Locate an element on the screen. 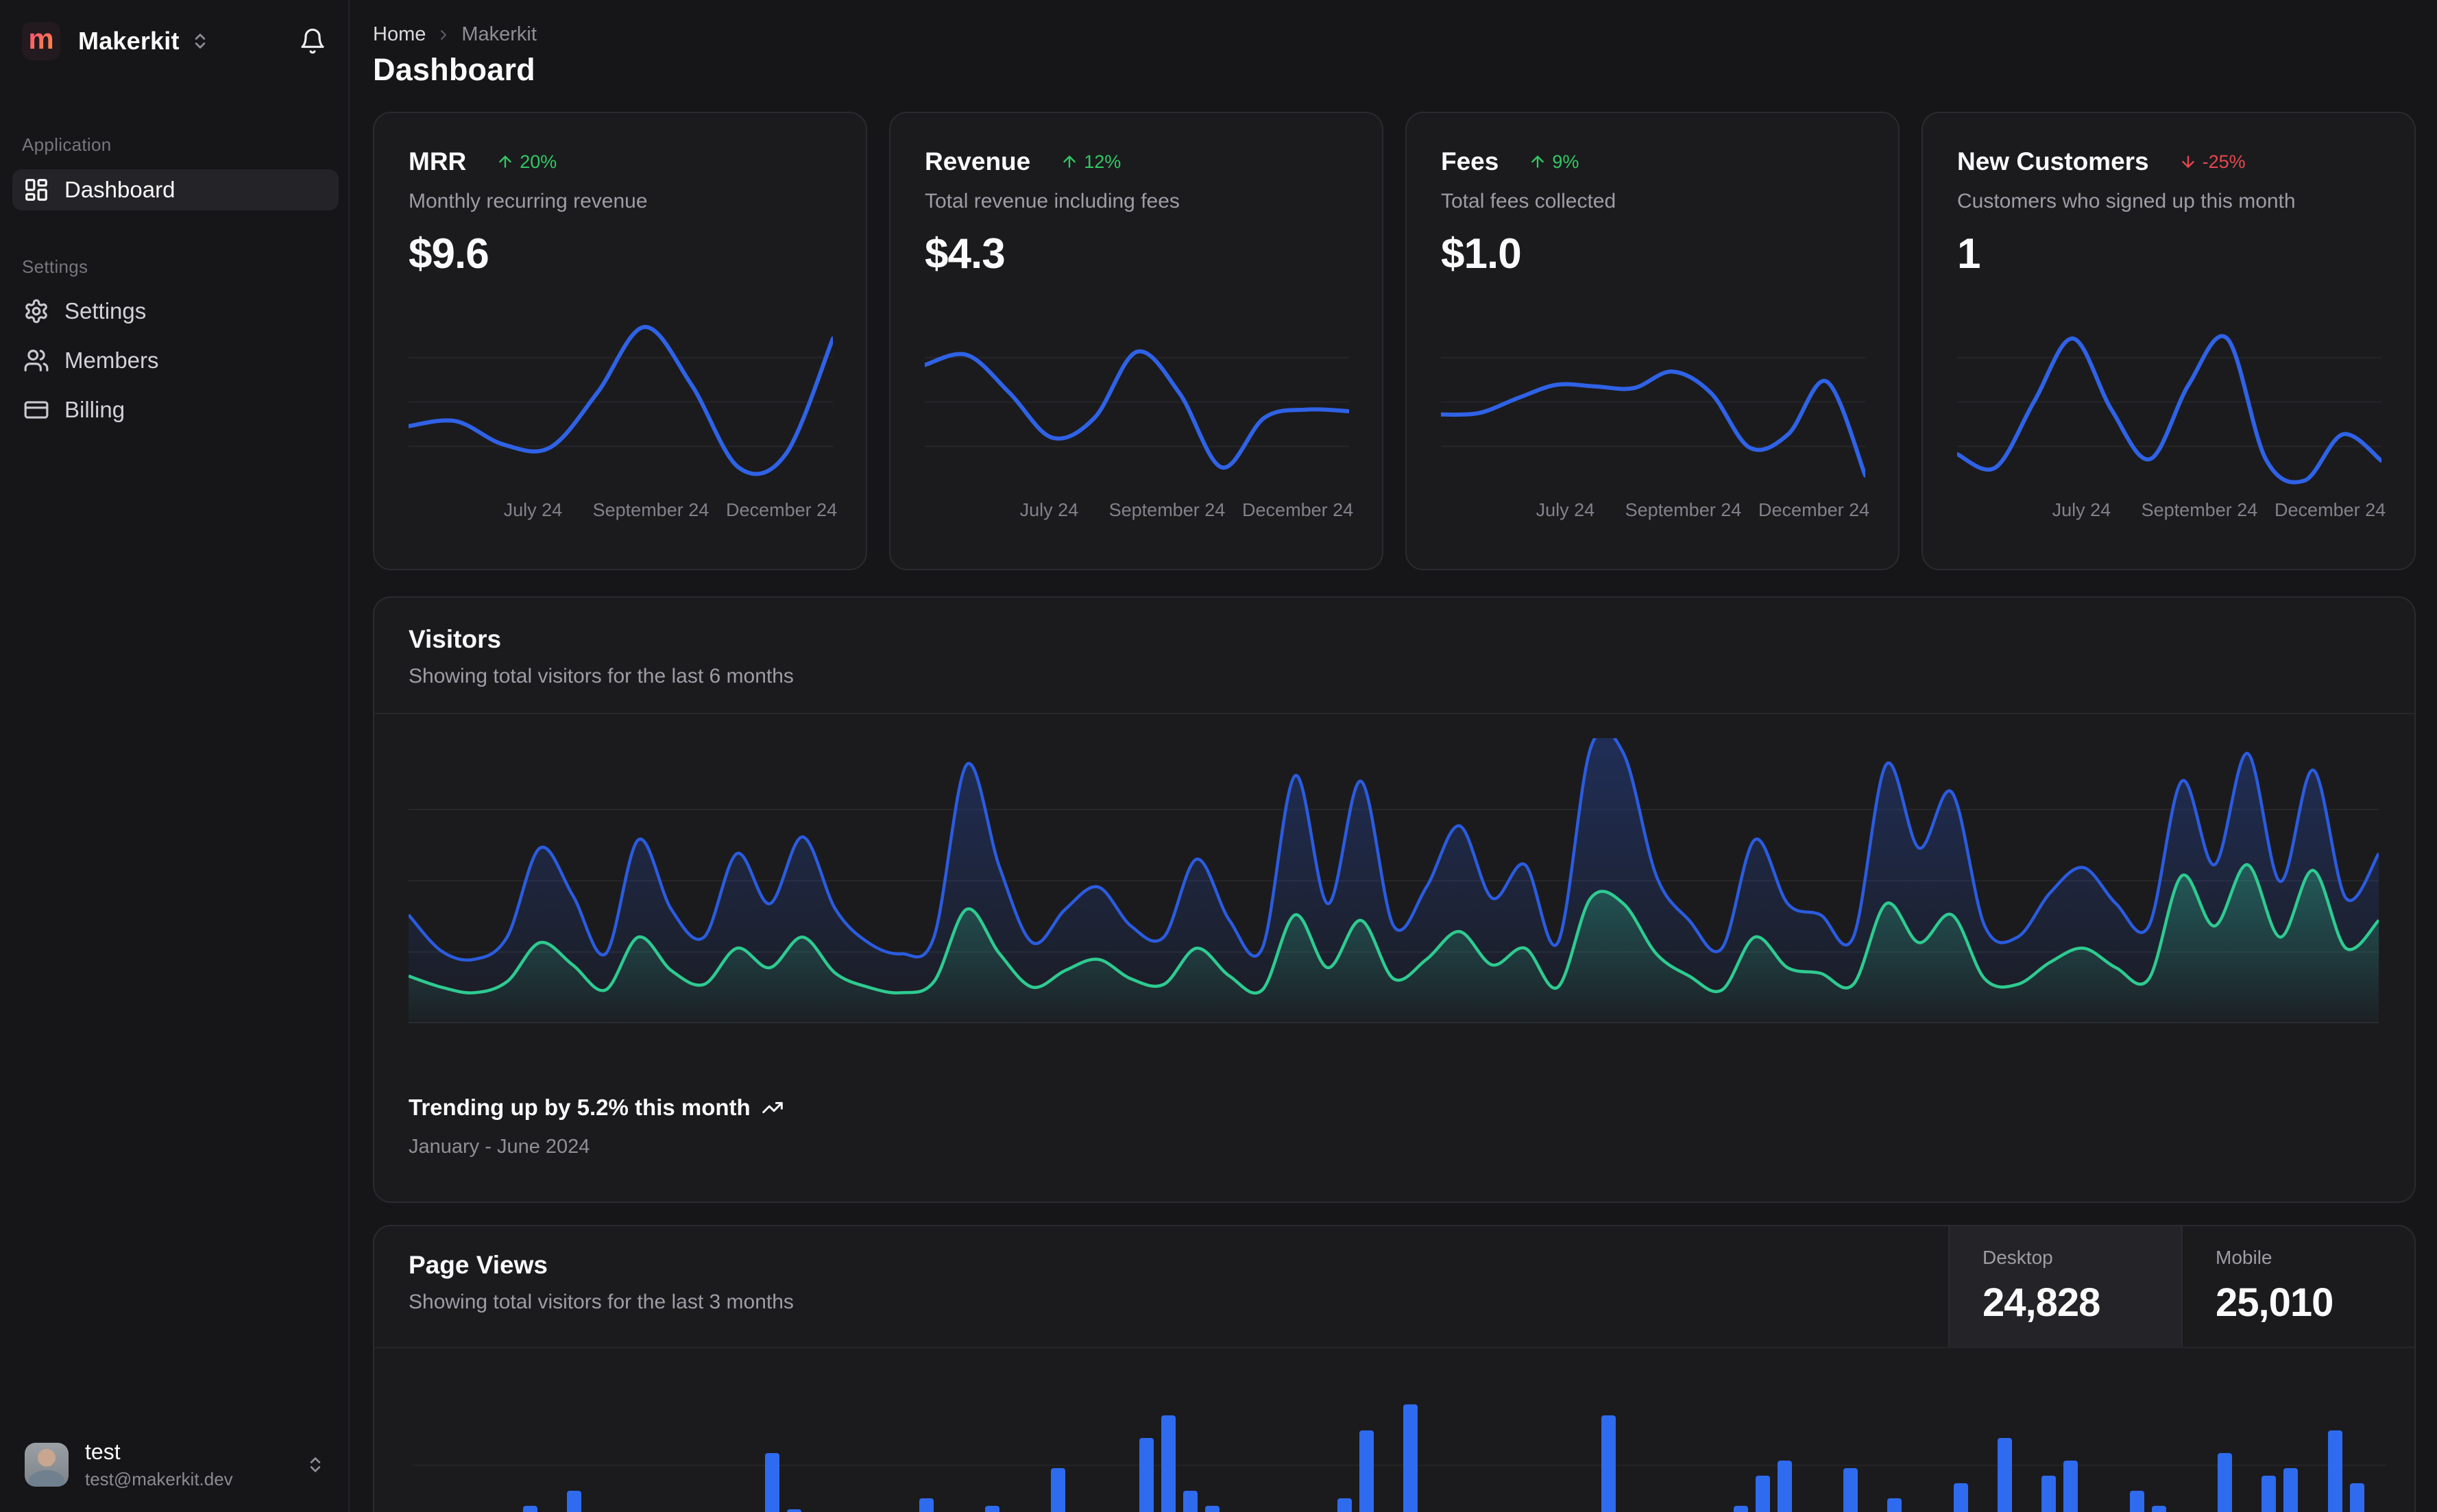  sidebar-item-dashboard: Dashboard is located at coordinates (176, 190).